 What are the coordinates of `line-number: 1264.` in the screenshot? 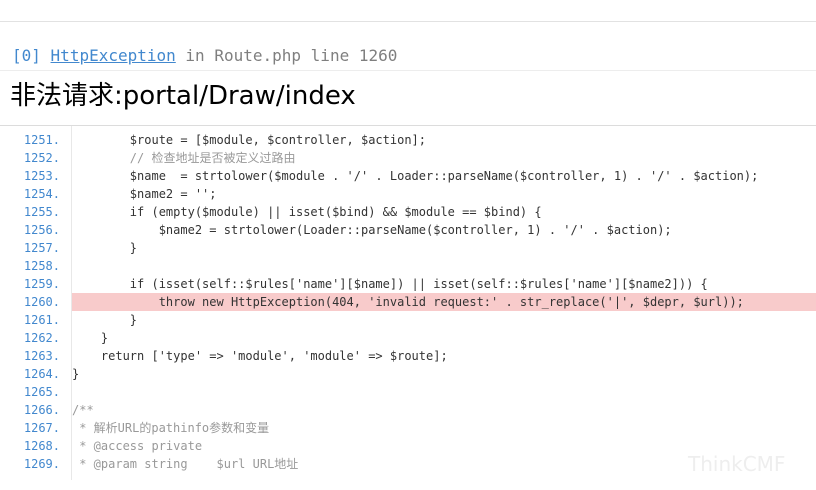 It's located at (41, 374).